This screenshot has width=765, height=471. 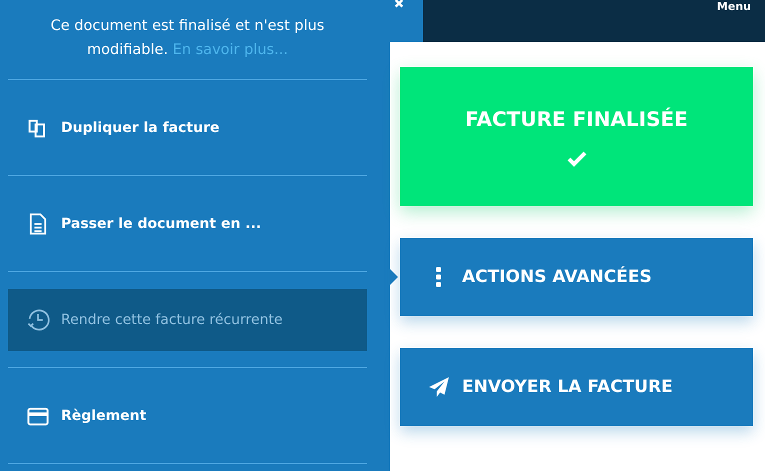 What do you see at coordinates (438, 277) in the screenshot?
I see `more-icon` at bounding box center [438, 277].